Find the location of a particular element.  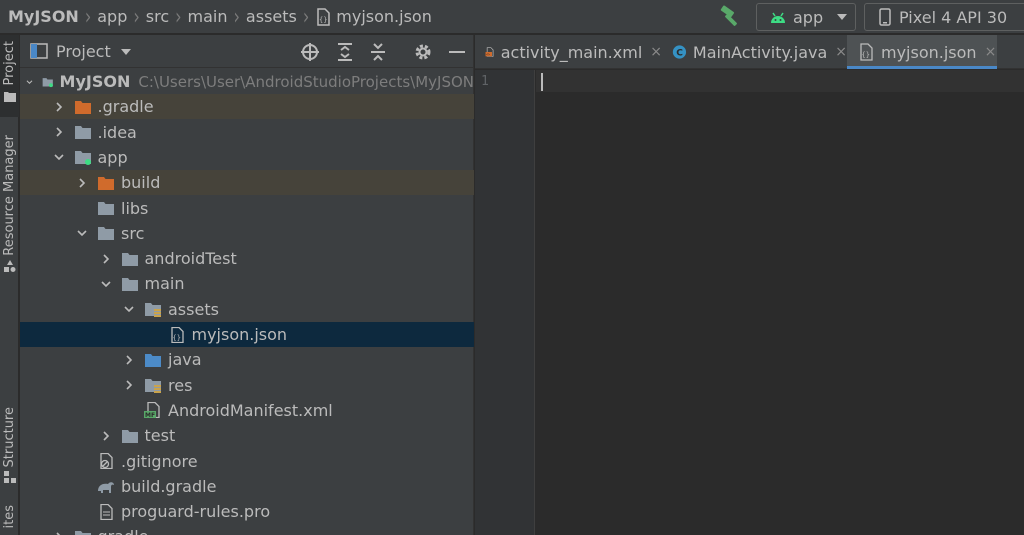

tool-tab-resource-manager: Resource Manager is located at coordinates (9, 210).